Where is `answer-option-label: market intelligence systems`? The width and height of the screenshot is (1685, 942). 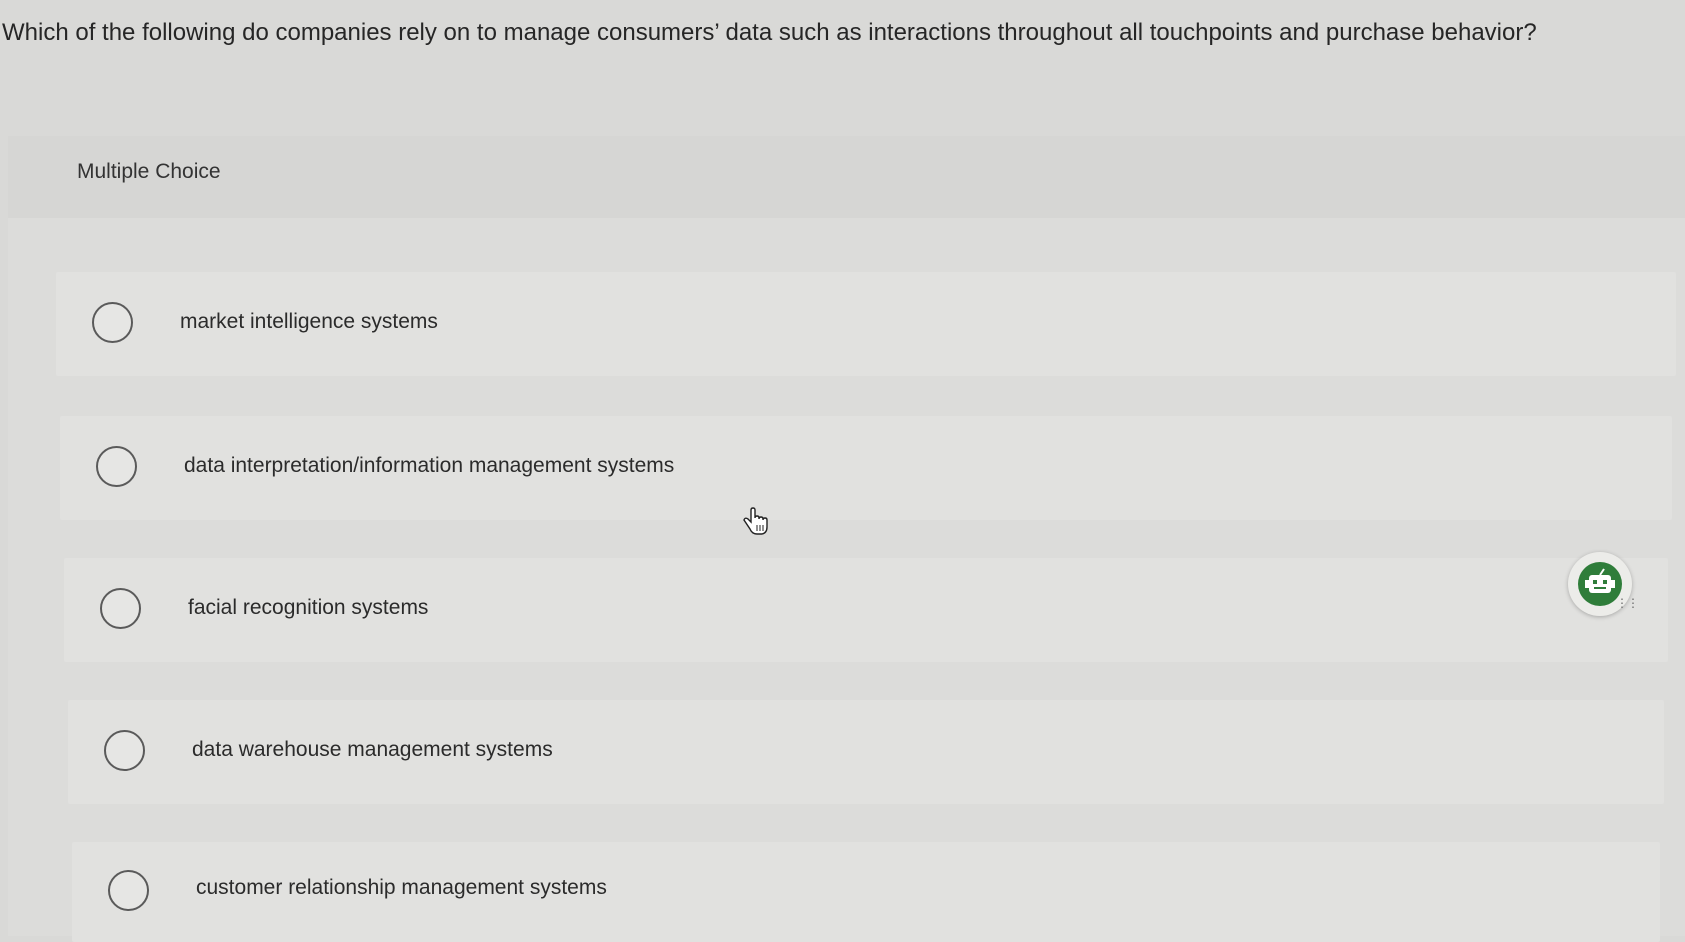 answer-option-label: market intelligence systems is located at coordinates (309, 321).